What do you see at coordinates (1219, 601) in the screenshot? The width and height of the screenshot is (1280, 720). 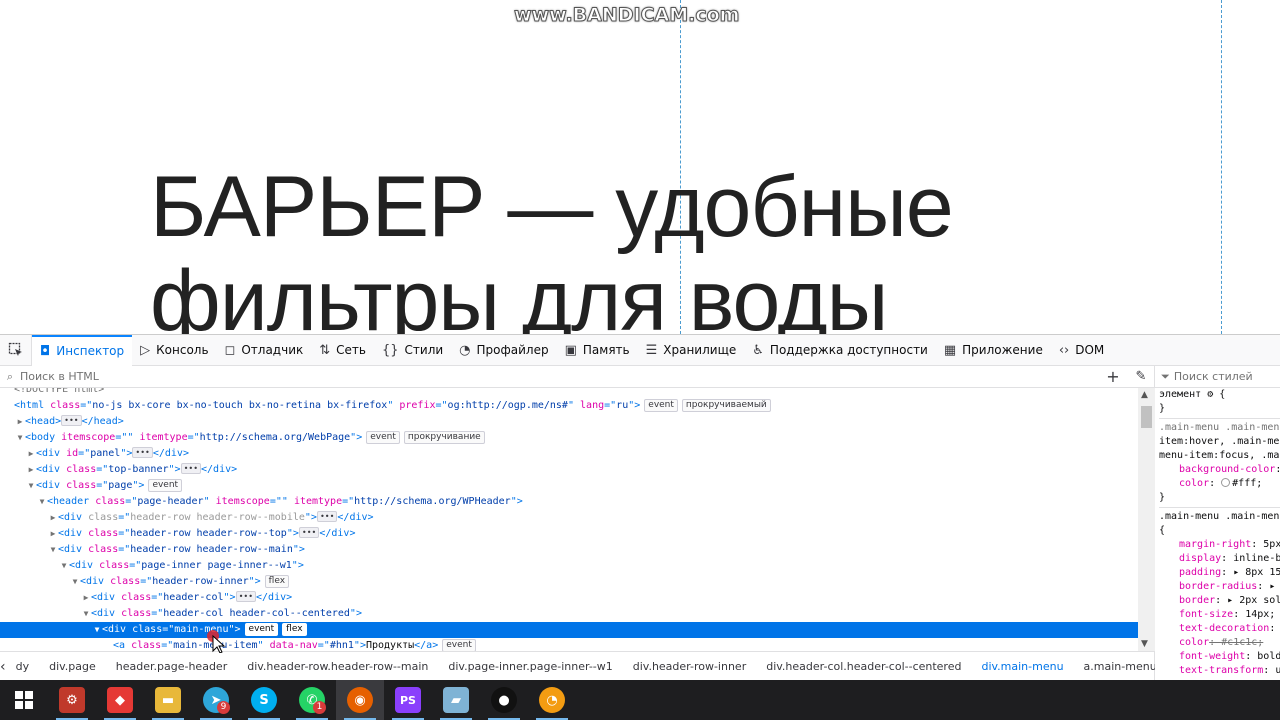 I see `css-declaration: border: ▸ 2px soli` at bounding box center [1219, 601].